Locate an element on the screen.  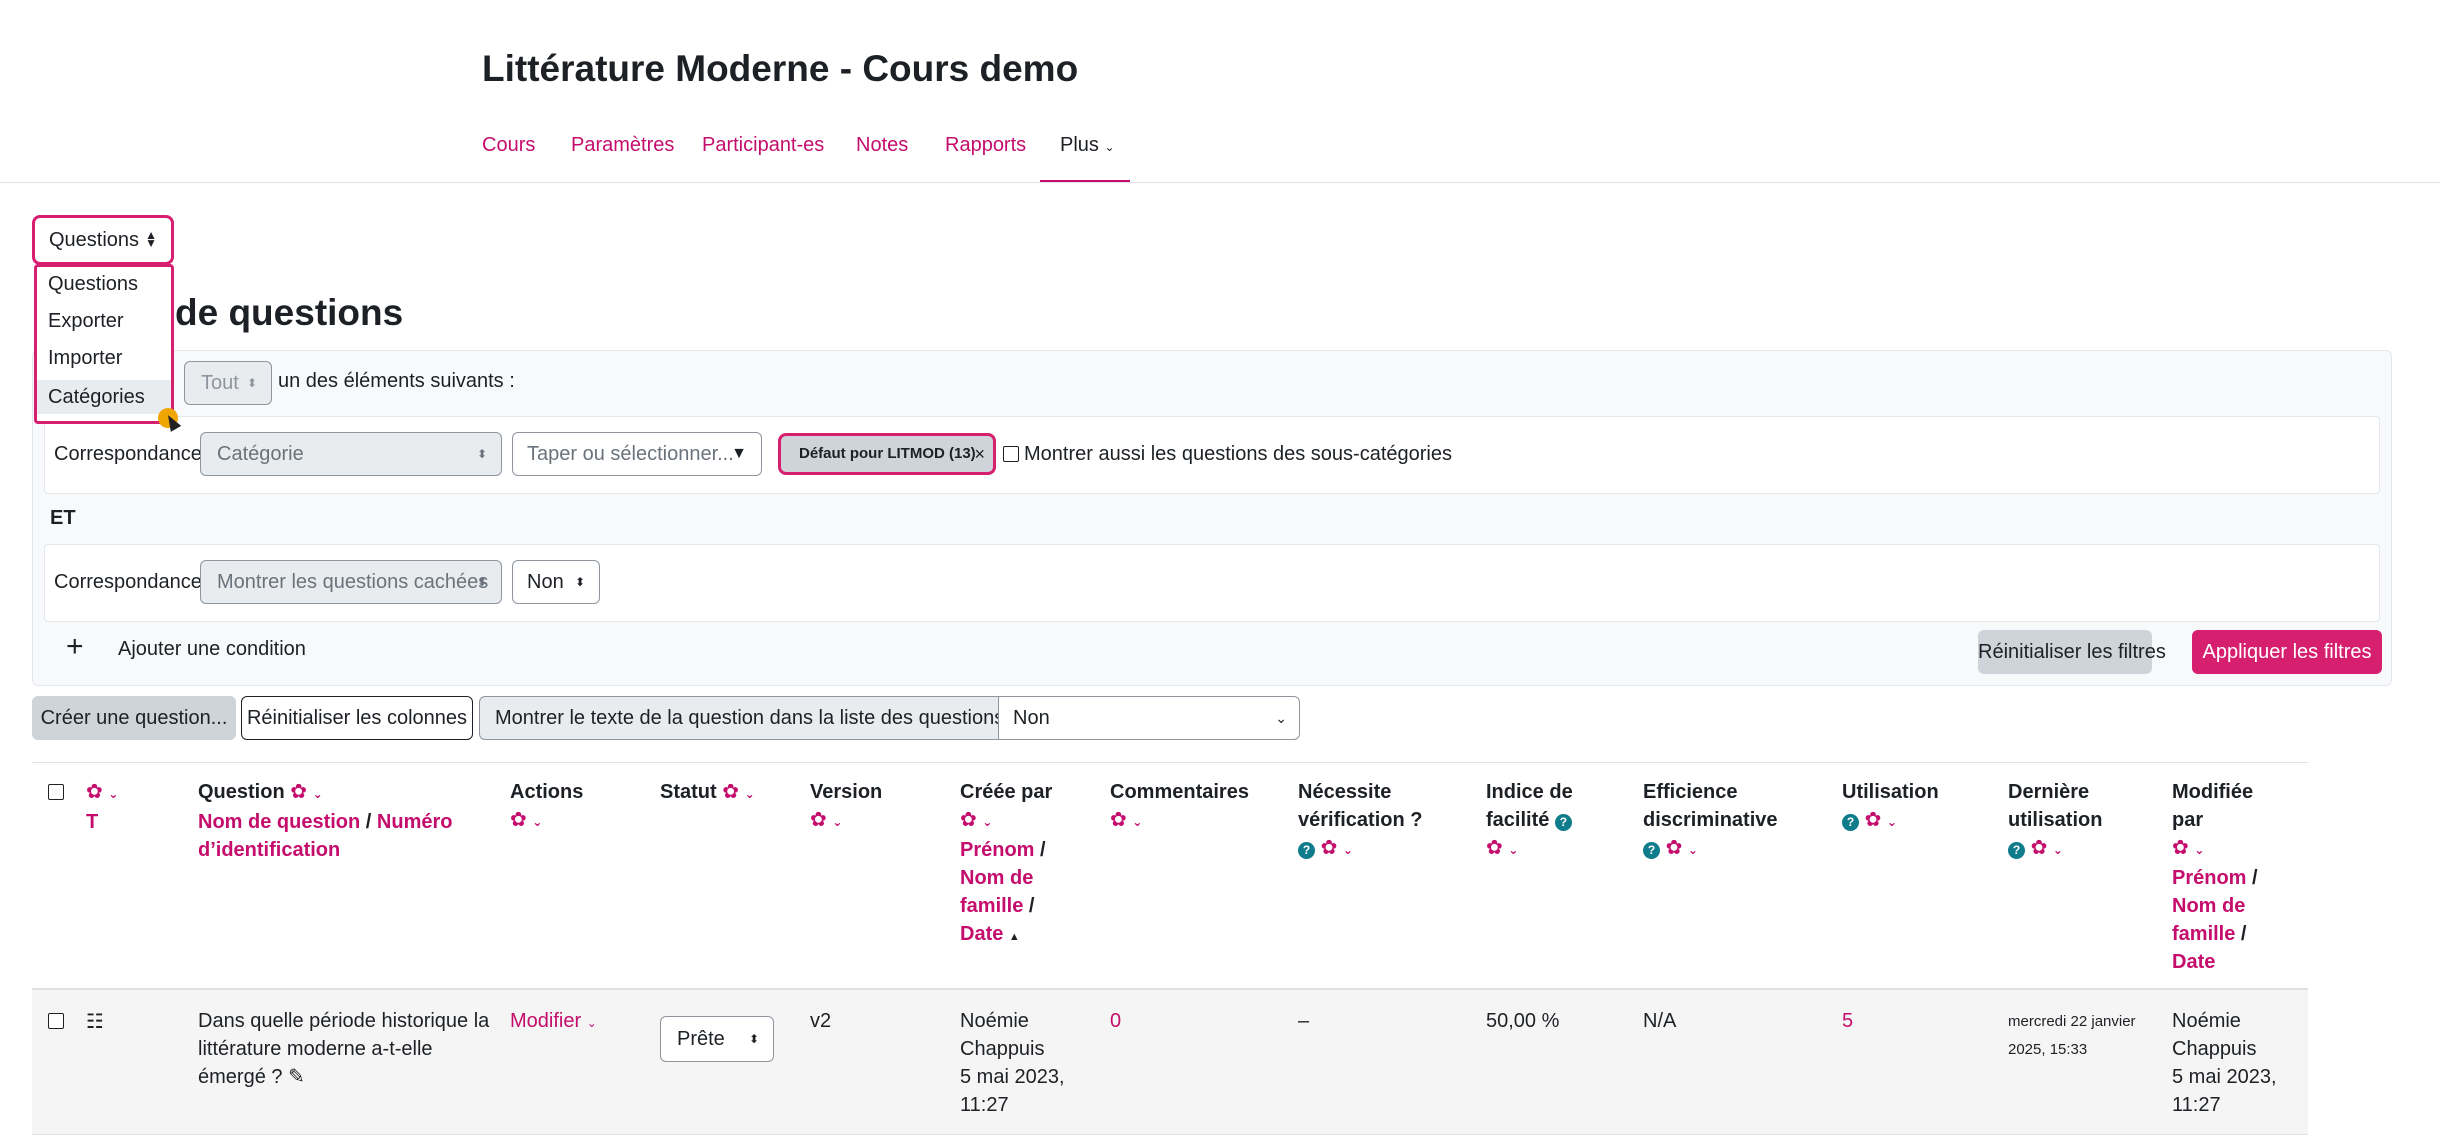
sort-arrows-icon: ▲ ▼ is located at coordinates (151, 239).